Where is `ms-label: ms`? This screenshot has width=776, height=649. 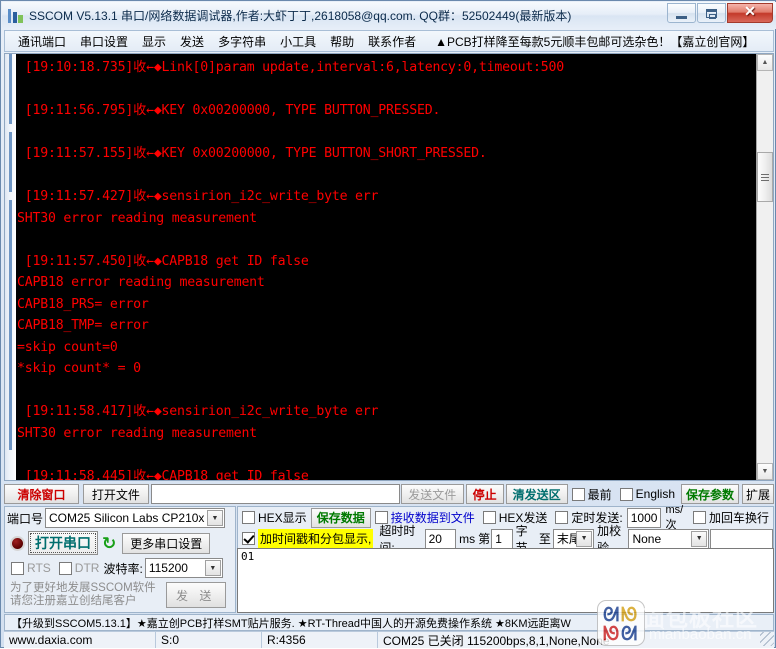
ms-label: ms is located at coordinates (467, 538).